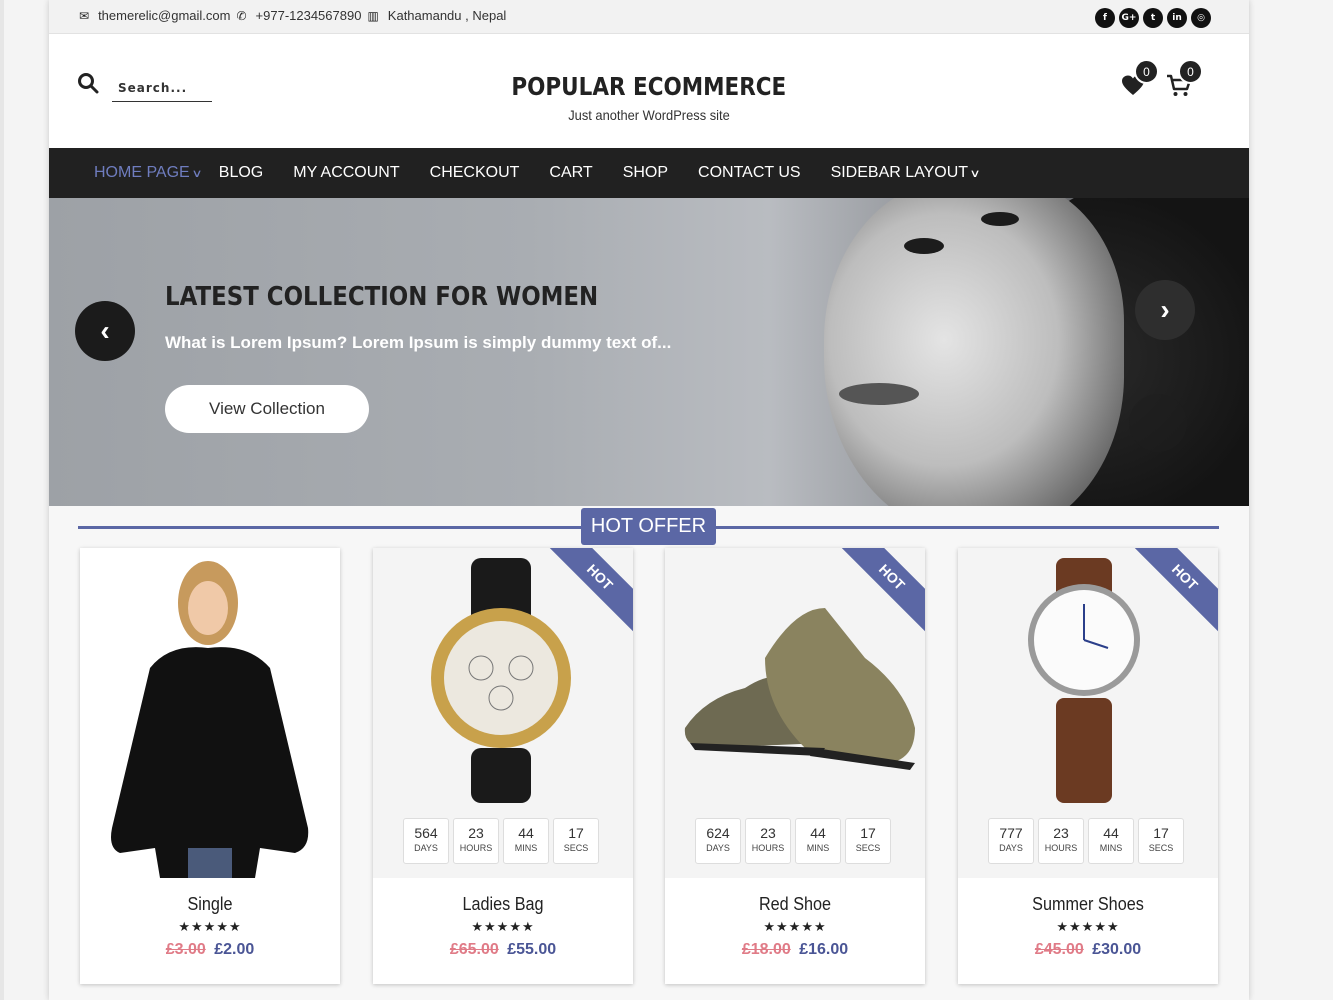 The image size is (1333, 1000). I want to click on nav-item-shop: SHOP, so click(645, 173).